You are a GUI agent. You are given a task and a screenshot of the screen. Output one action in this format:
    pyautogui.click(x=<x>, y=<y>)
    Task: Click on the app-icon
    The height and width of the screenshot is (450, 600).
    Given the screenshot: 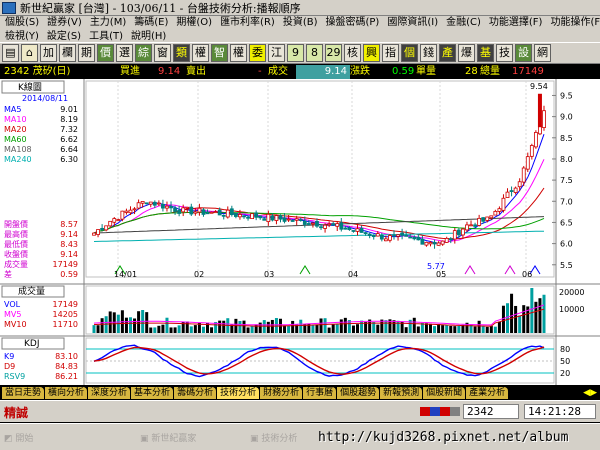 What is the action you would take?
    pyautogui.click(x=9, y=7)
    